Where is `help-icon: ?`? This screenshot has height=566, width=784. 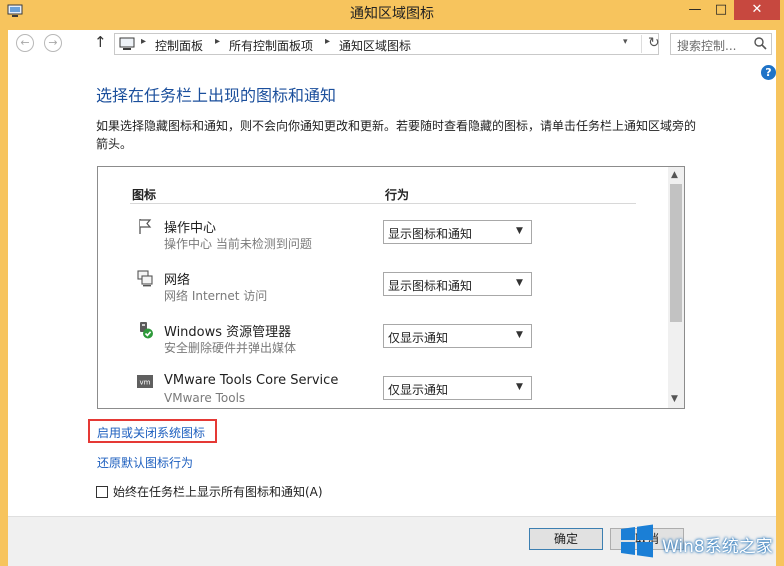 help-icon: ? is located at coordinates (768, 72).